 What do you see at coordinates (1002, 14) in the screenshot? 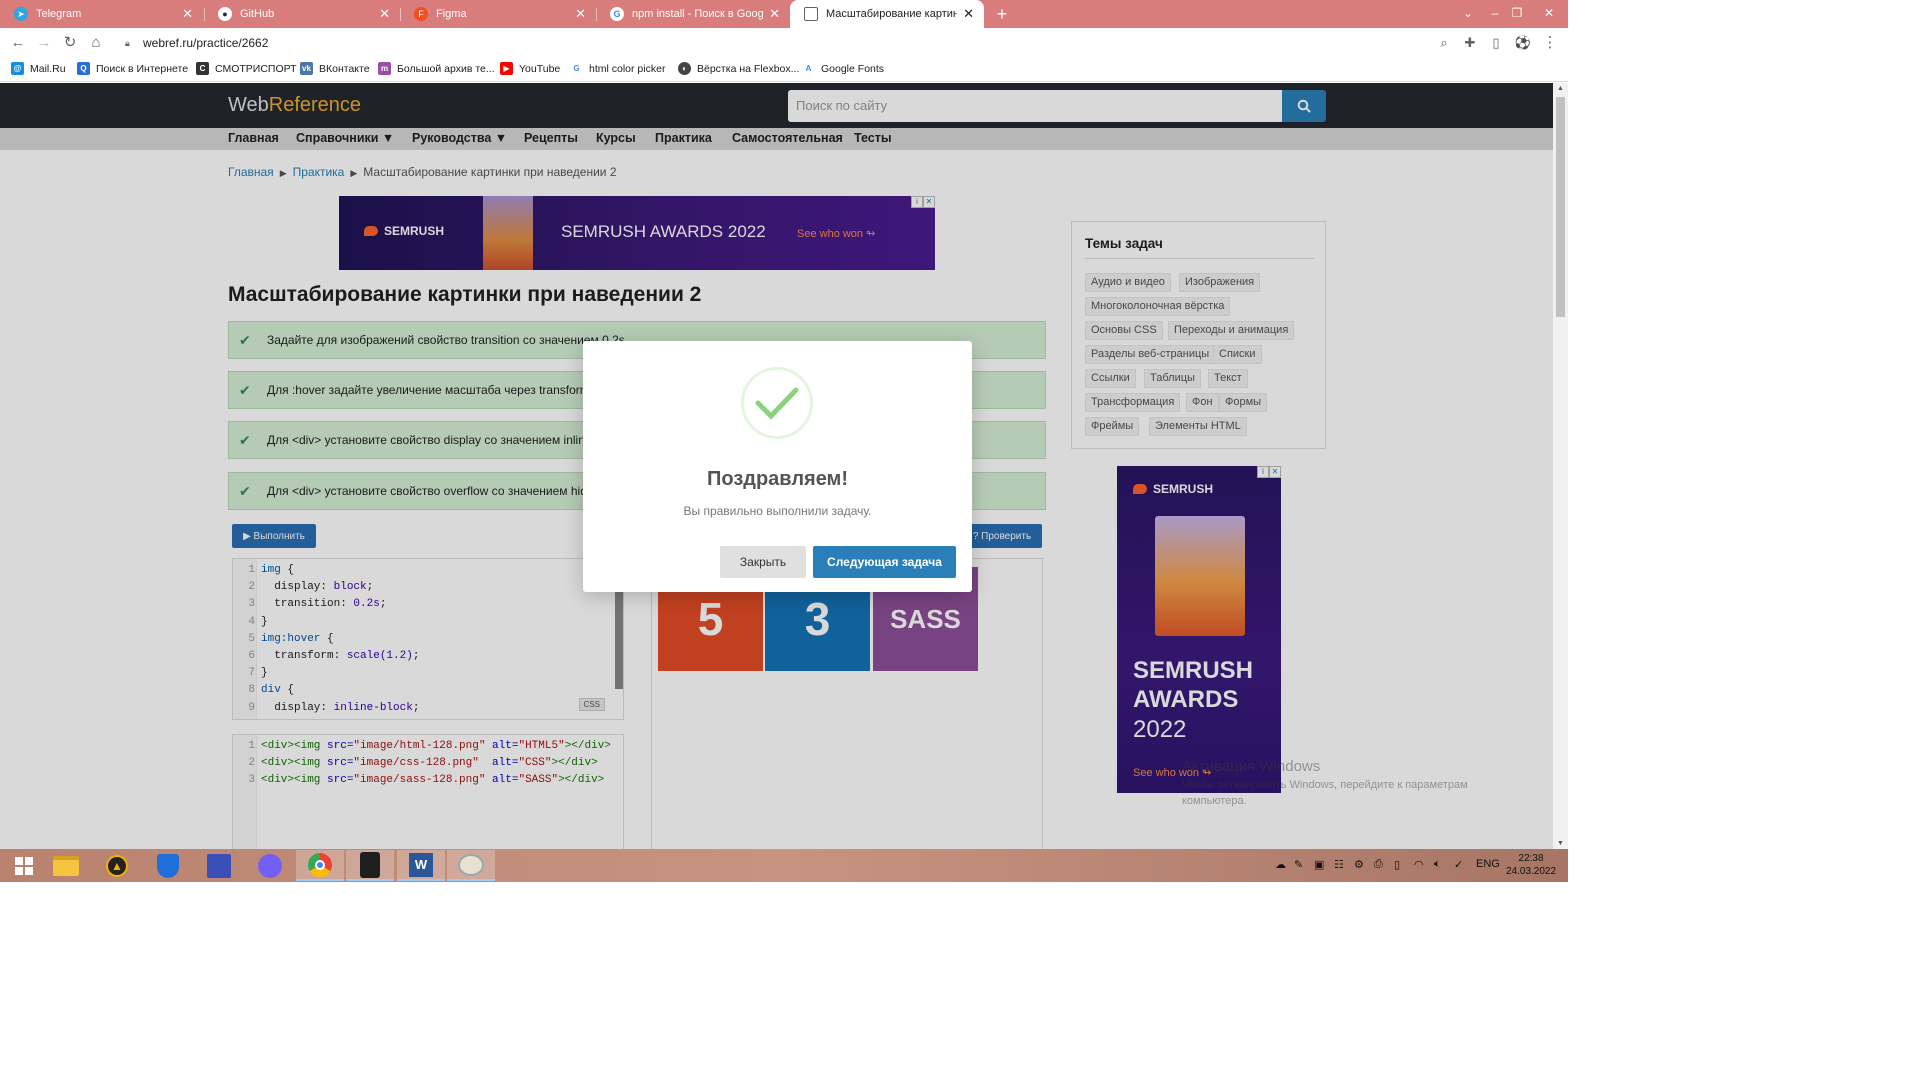
I see `new-tab-button: +` at bounding box center [1002, 14].